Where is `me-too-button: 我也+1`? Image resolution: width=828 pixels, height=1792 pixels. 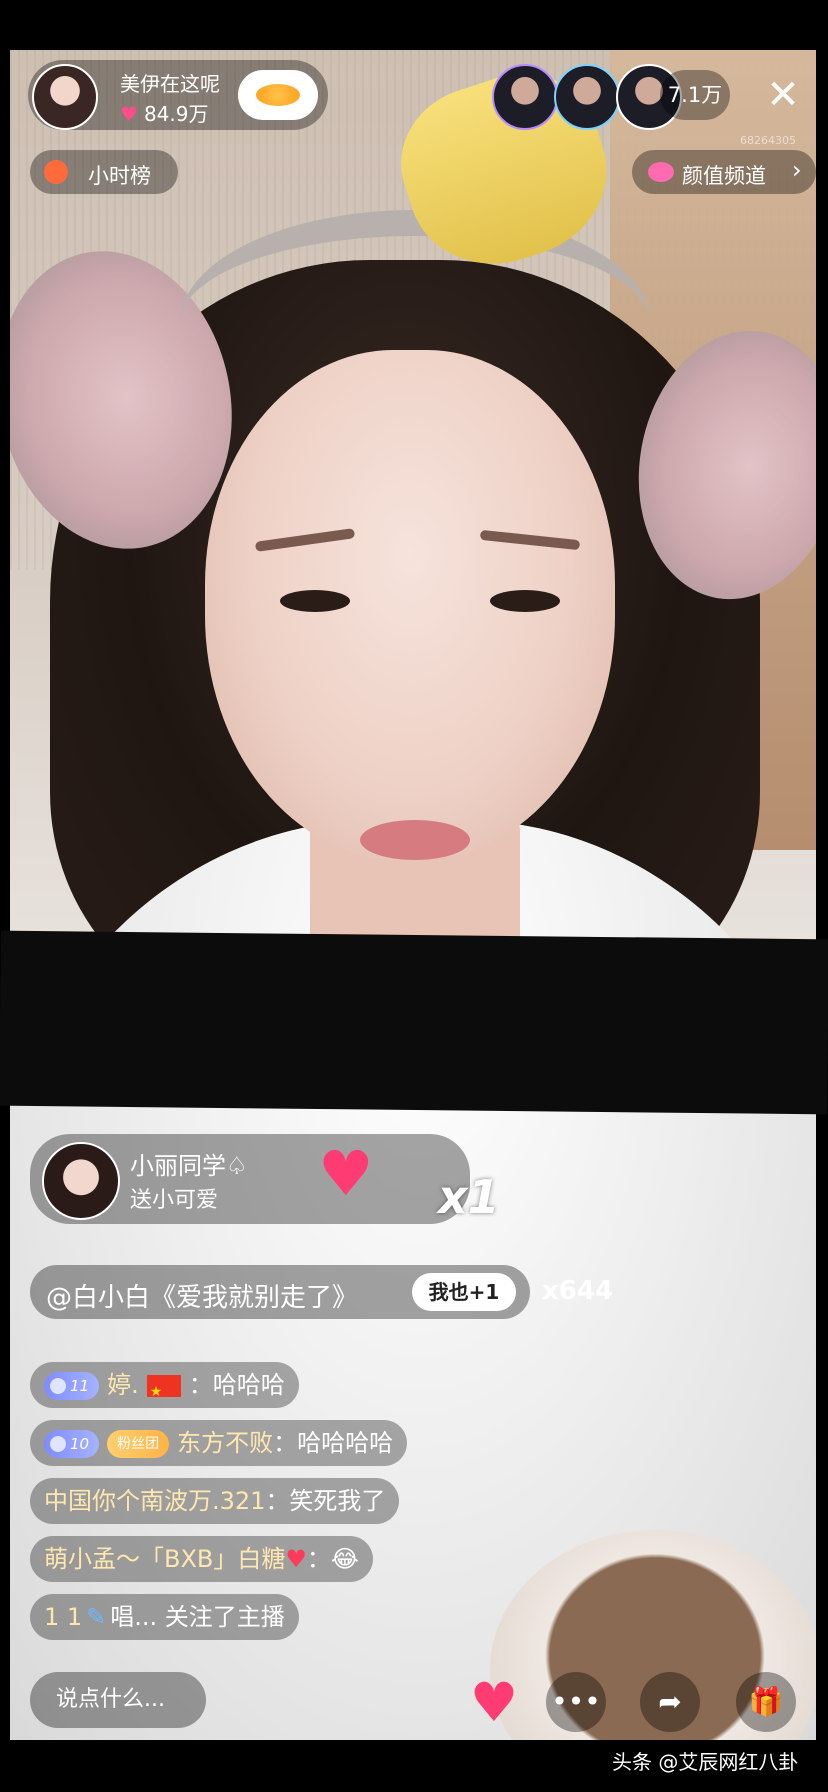 me-too-button: 我也+1 is located at coordinates (464, 1292).